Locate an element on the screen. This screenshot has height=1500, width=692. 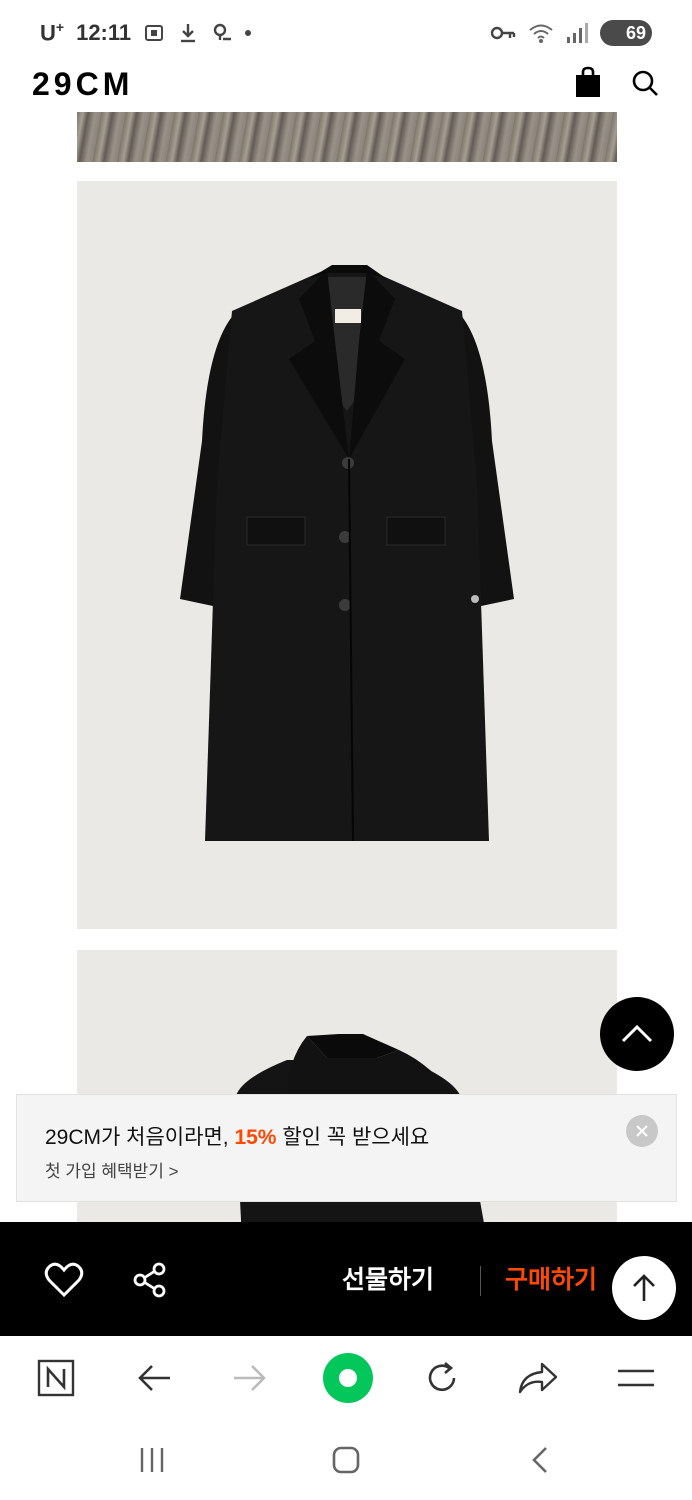
recent-apps-button is located at coordinates (152, 1460).